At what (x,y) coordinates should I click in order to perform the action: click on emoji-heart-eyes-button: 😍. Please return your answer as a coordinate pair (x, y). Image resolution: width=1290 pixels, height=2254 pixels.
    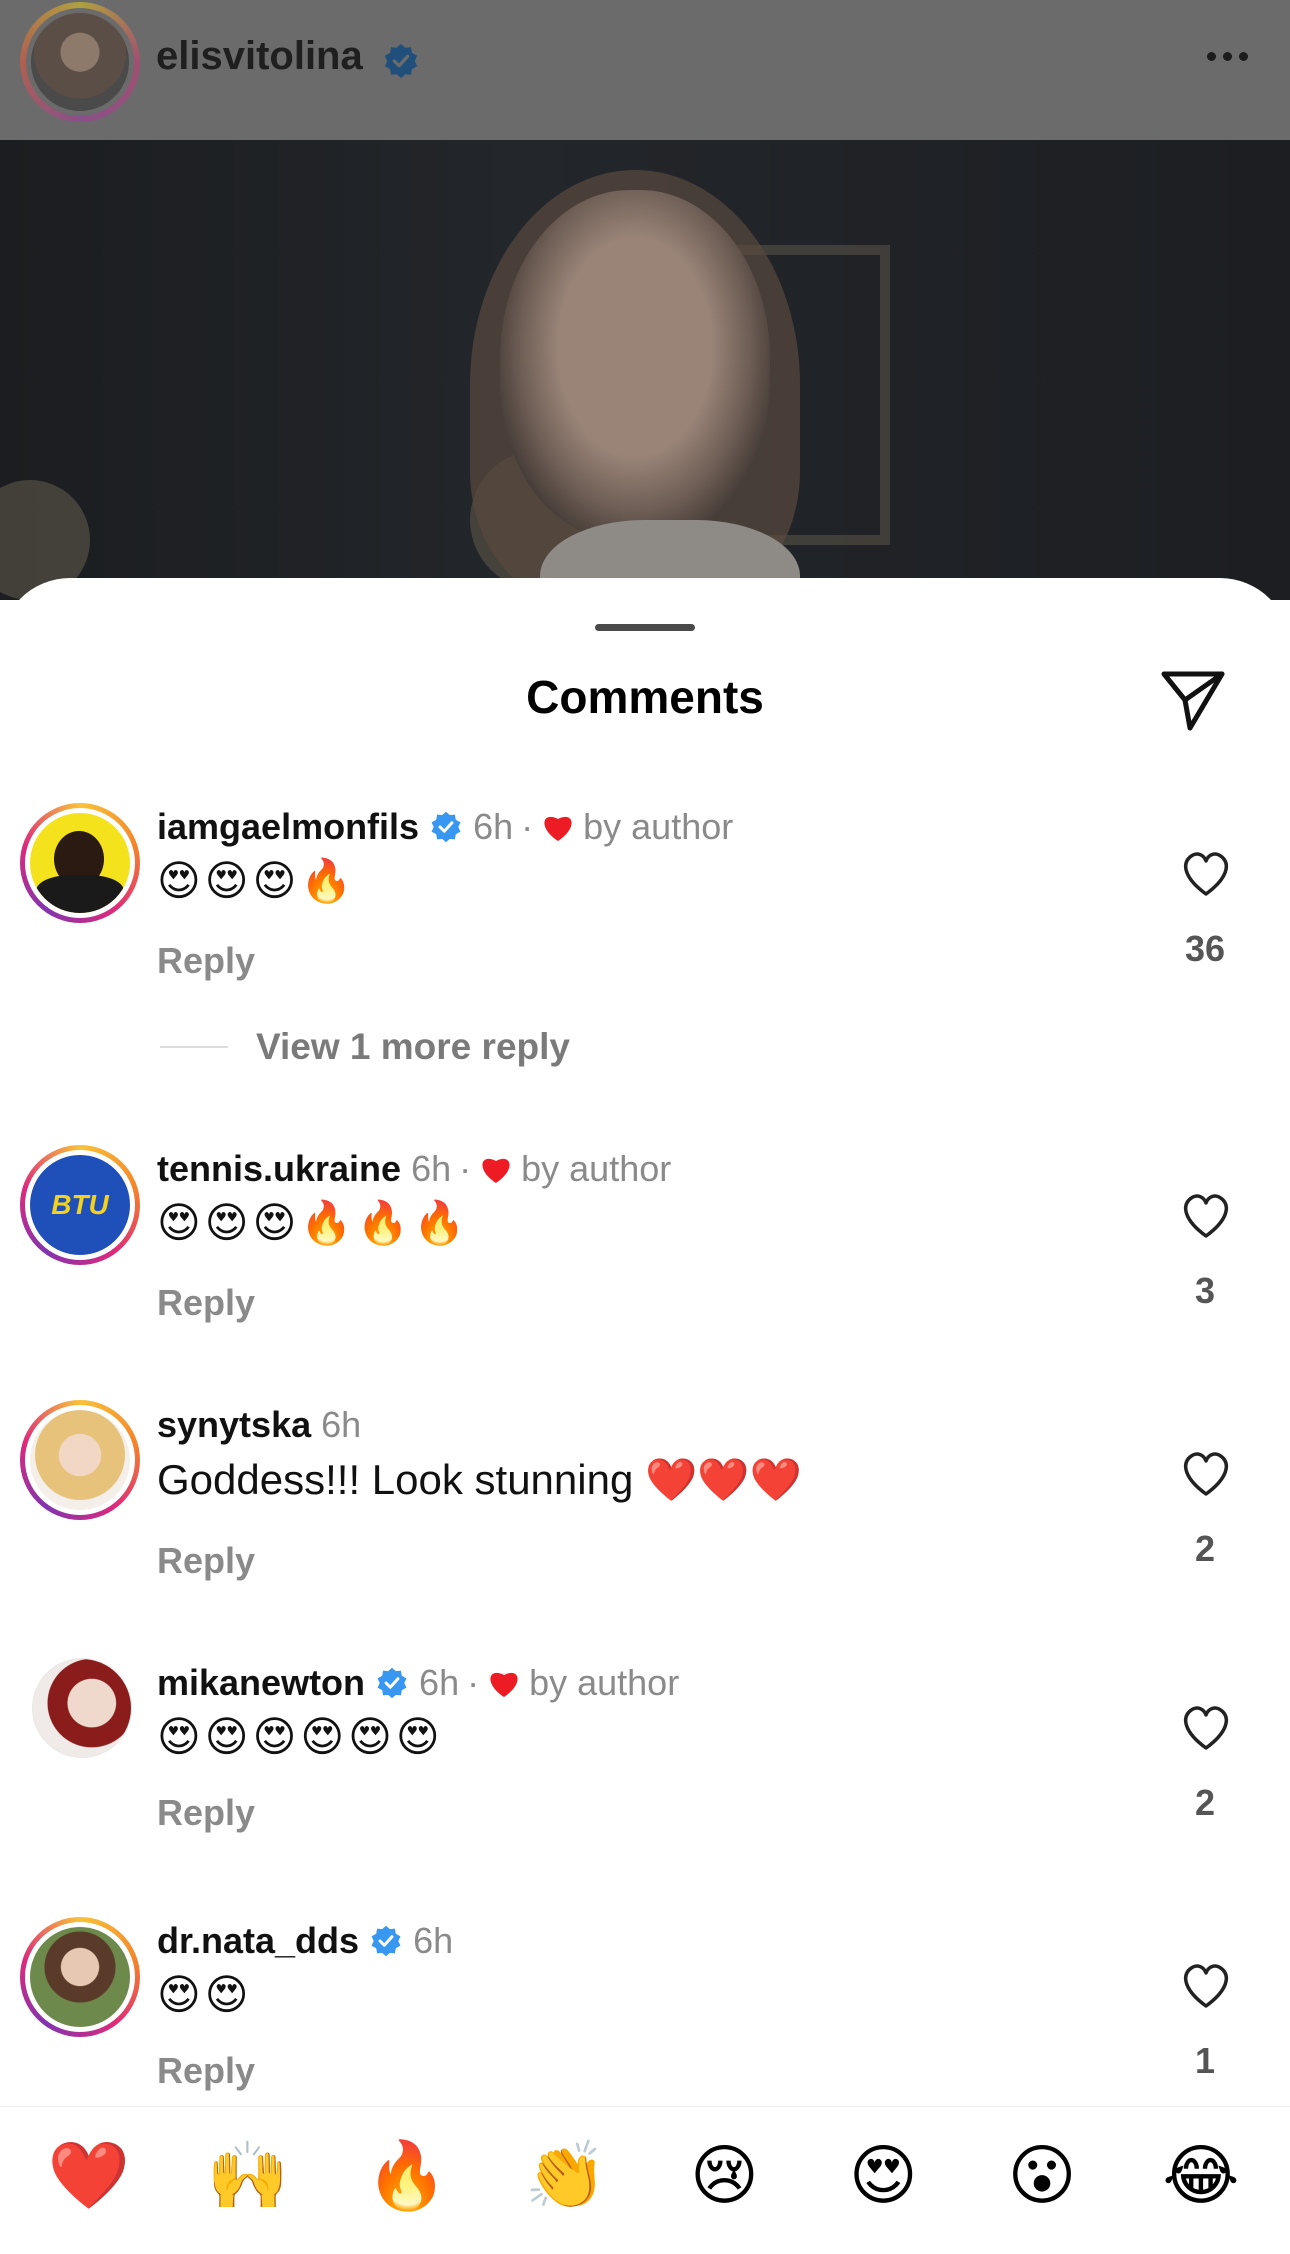
    Looking at the image, I should click on (883, 2176).